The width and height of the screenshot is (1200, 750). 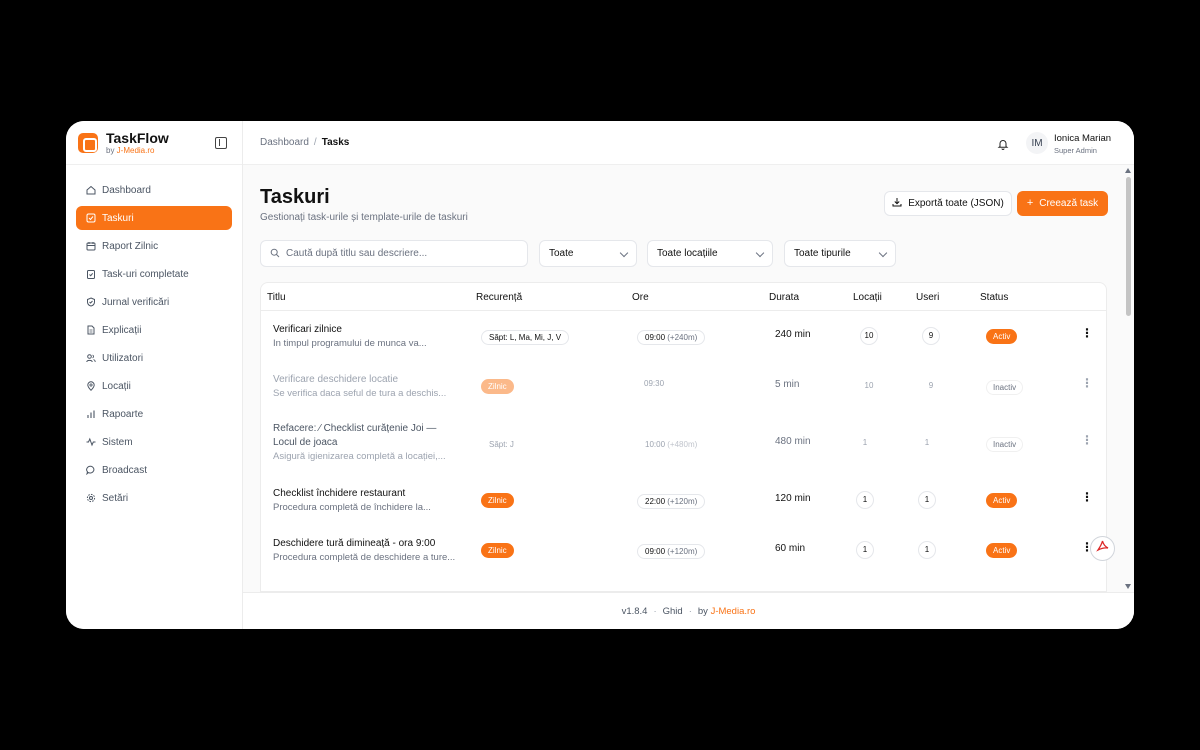 What do you see at coordinates (154, 470) in the screenshot?
I see `sidebar-item-broadcast: Broadcast` at bounding box center [154, 470].